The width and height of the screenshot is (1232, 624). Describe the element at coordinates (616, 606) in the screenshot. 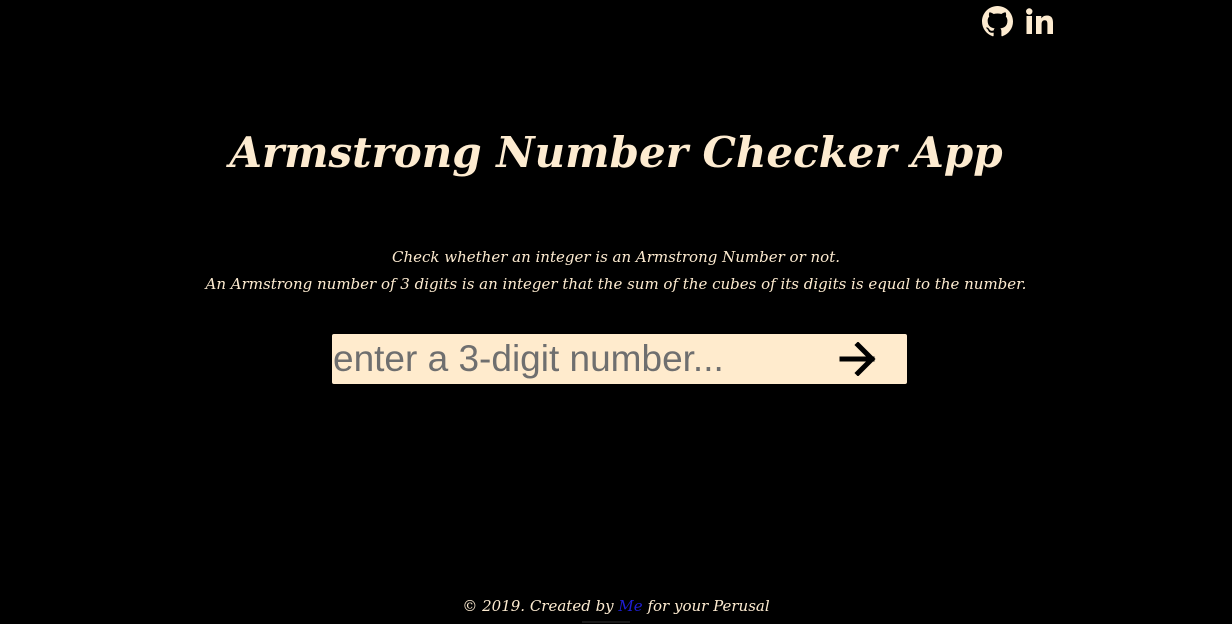

I see `footer: © 2019. Created by Me for your Perusal` at that location.